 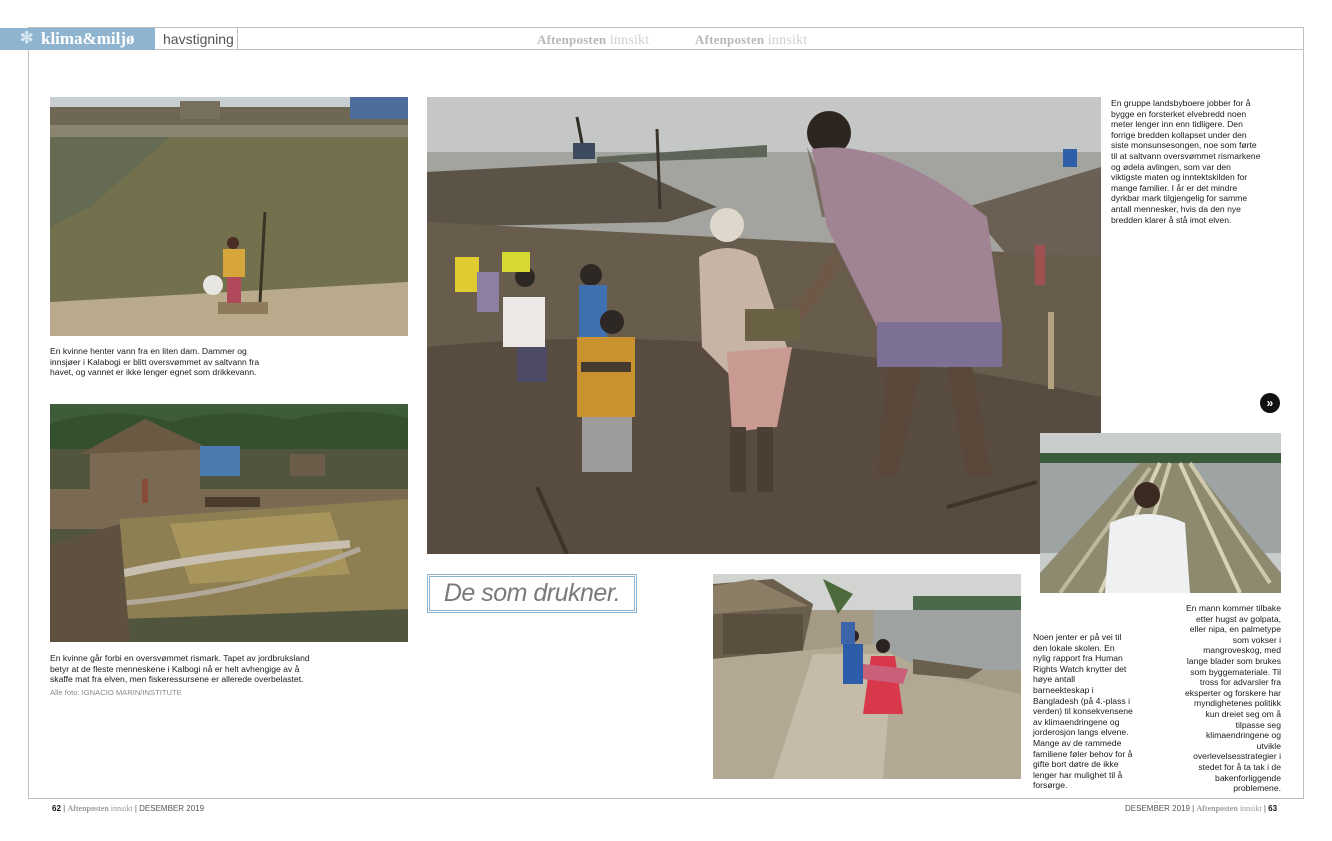 What do you see at coordinates (88, 38) in the screenshot?
I see `section-label: klima&miljø` at bounding box center [88, 38].